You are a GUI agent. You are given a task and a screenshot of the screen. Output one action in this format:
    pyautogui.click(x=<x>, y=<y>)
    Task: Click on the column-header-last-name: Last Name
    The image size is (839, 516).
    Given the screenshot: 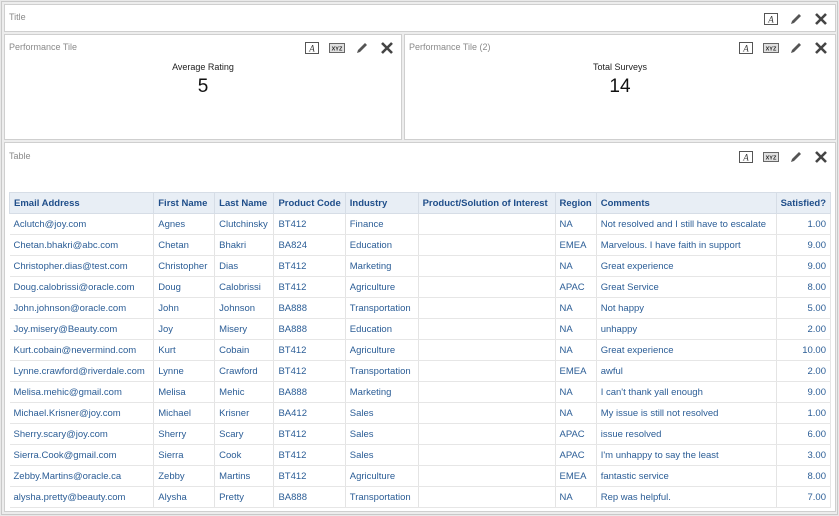 What is the action you would take?
    pyautogui.click(x=244, y=203)
    